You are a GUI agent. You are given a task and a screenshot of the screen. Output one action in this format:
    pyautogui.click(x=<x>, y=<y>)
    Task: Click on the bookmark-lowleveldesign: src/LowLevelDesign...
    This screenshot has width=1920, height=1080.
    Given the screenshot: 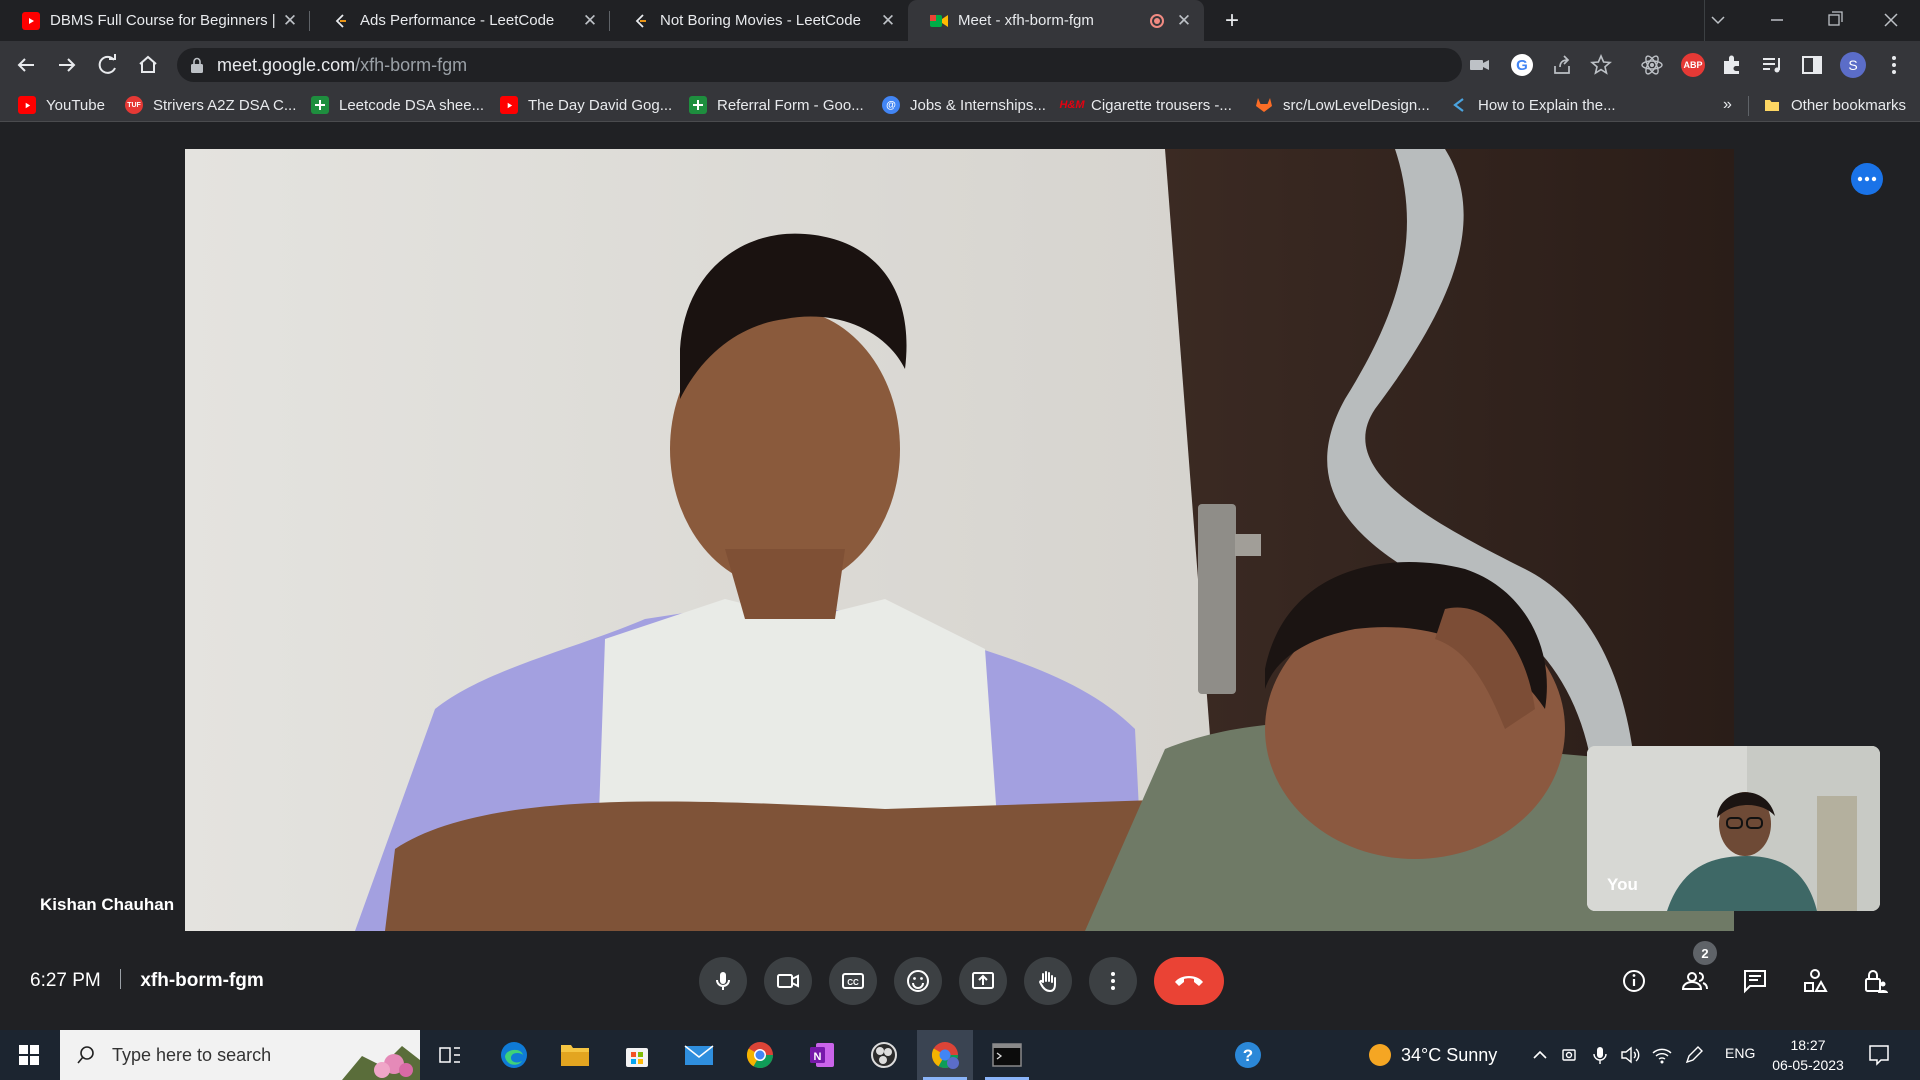 What is the action you would take?
    pyautogui.click(x=1342, y=105)
    